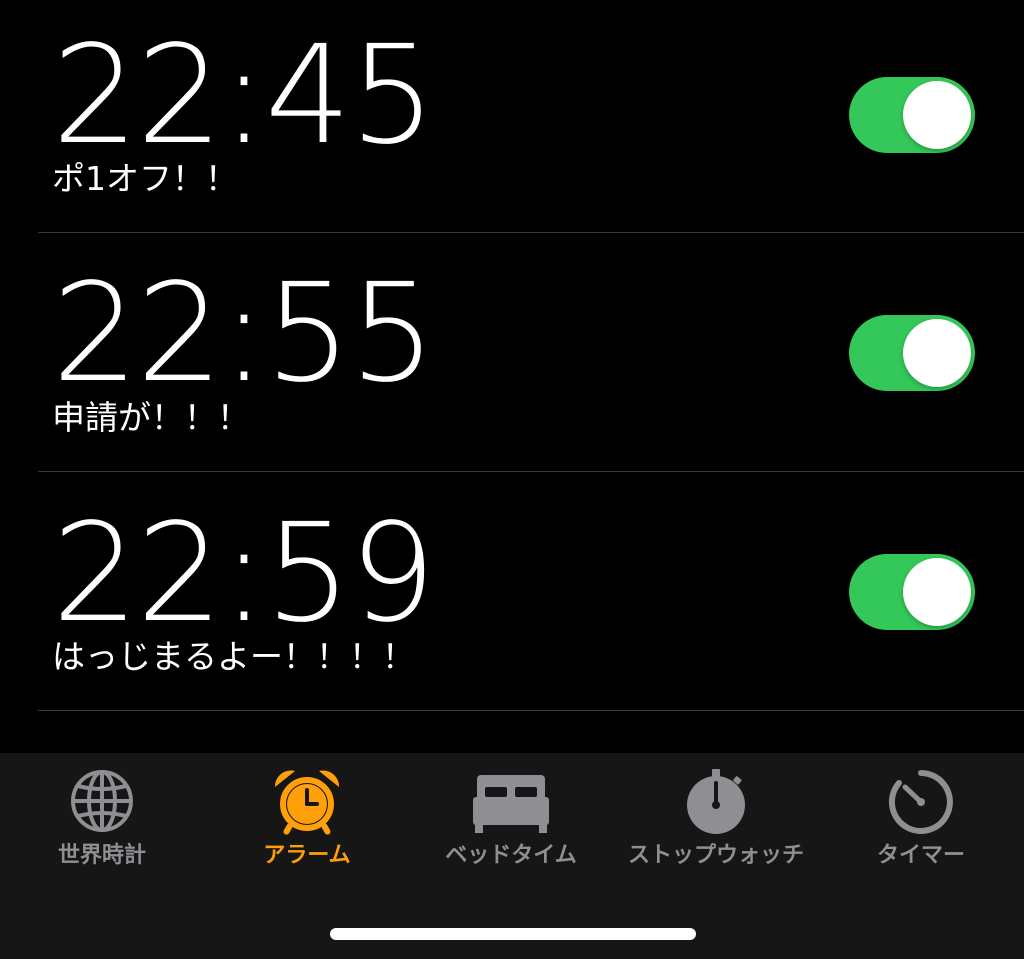  I want to click on alarm-time: 22:59, so click(244, 574).